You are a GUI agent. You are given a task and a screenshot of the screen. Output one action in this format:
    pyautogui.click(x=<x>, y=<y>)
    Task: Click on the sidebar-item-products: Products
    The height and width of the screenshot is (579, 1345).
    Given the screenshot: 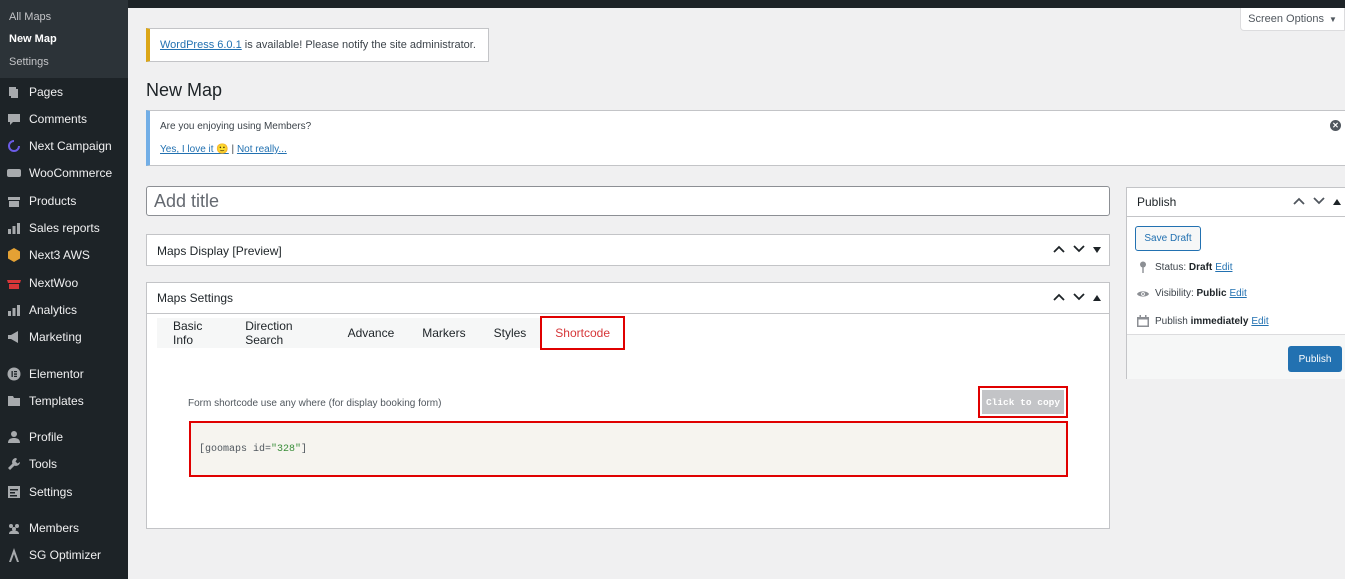 What is the action you would take?
    pyautogui.click(x=64, y=201)
    